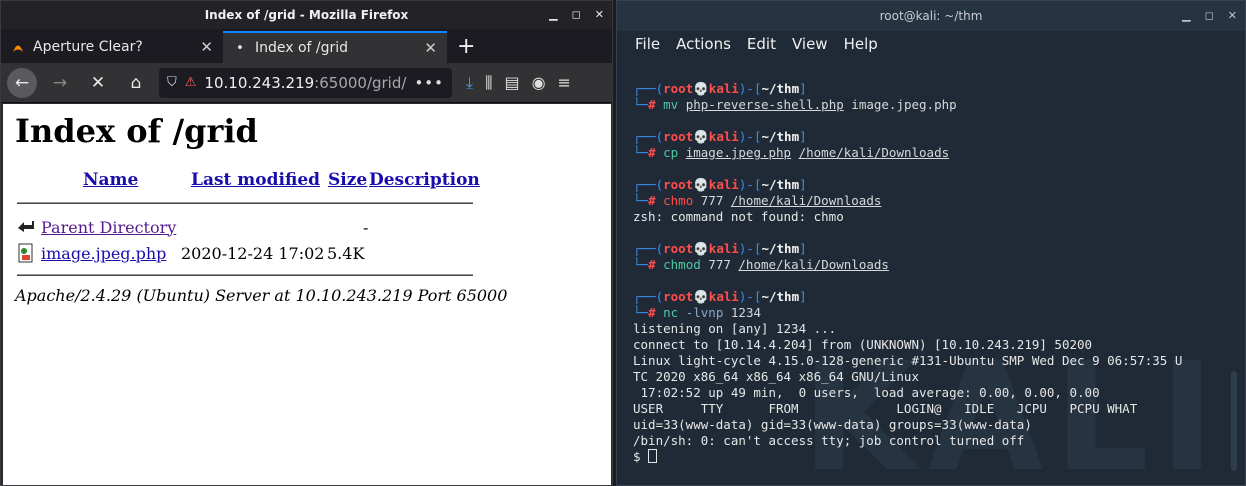  What do you see at coordinates (806, 200) in the screenshot?
I see `command-arg: /home/kali/Downloads` at bounding box center [806, 200].